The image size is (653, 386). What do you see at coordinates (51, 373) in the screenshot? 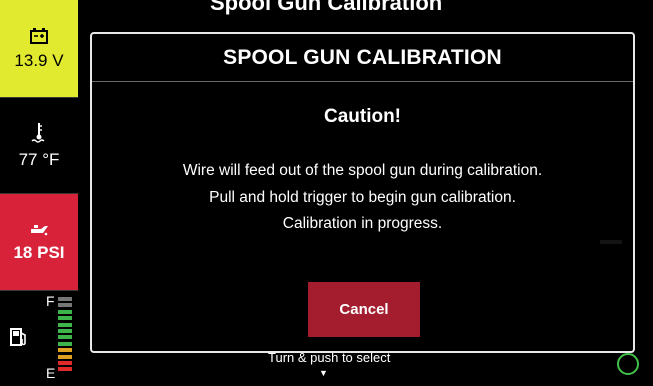
I see `fuel-empty-label: E` at bounding box center [51, 373].